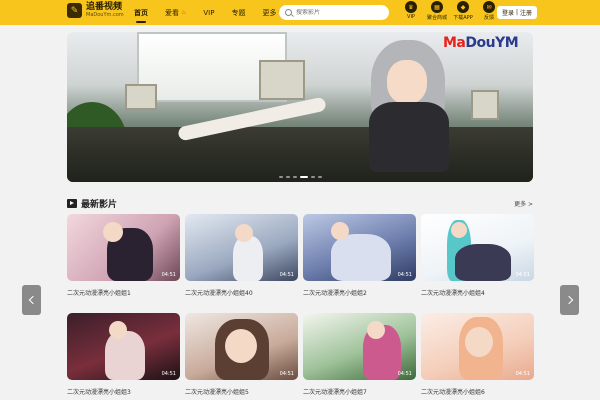  I want to click on feedback-icon: ✉, so click(489, 7).